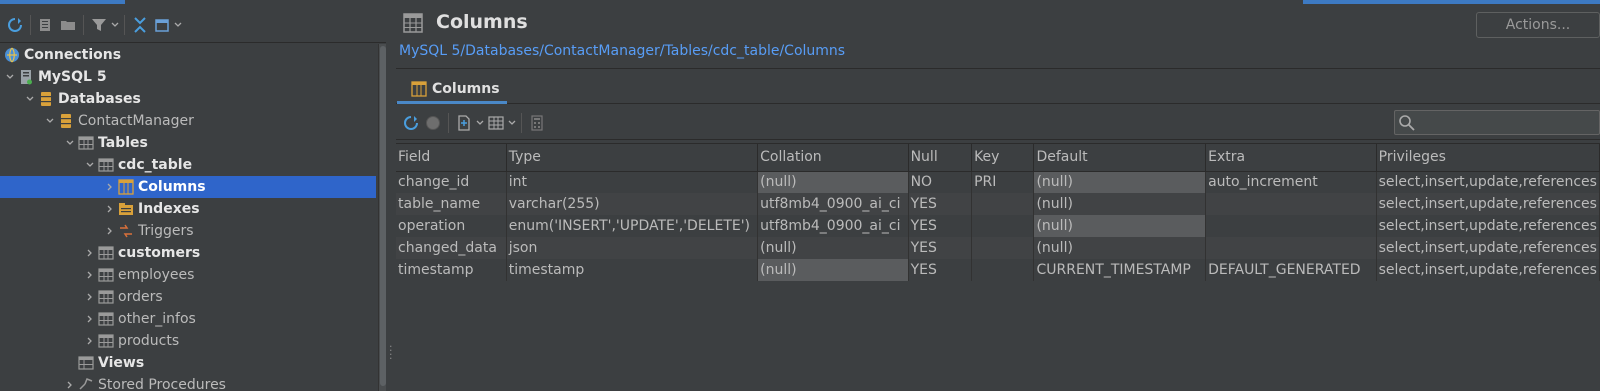 The height and width of the screenshot is (391, 1600). I want to click on tree-item-views: Views, so click(192, 363).